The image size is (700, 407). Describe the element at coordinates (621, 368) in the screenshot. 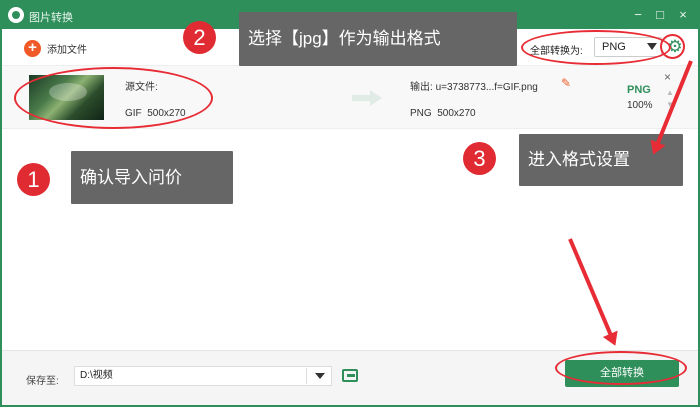

I see `annotation-oval-convert` at that location.